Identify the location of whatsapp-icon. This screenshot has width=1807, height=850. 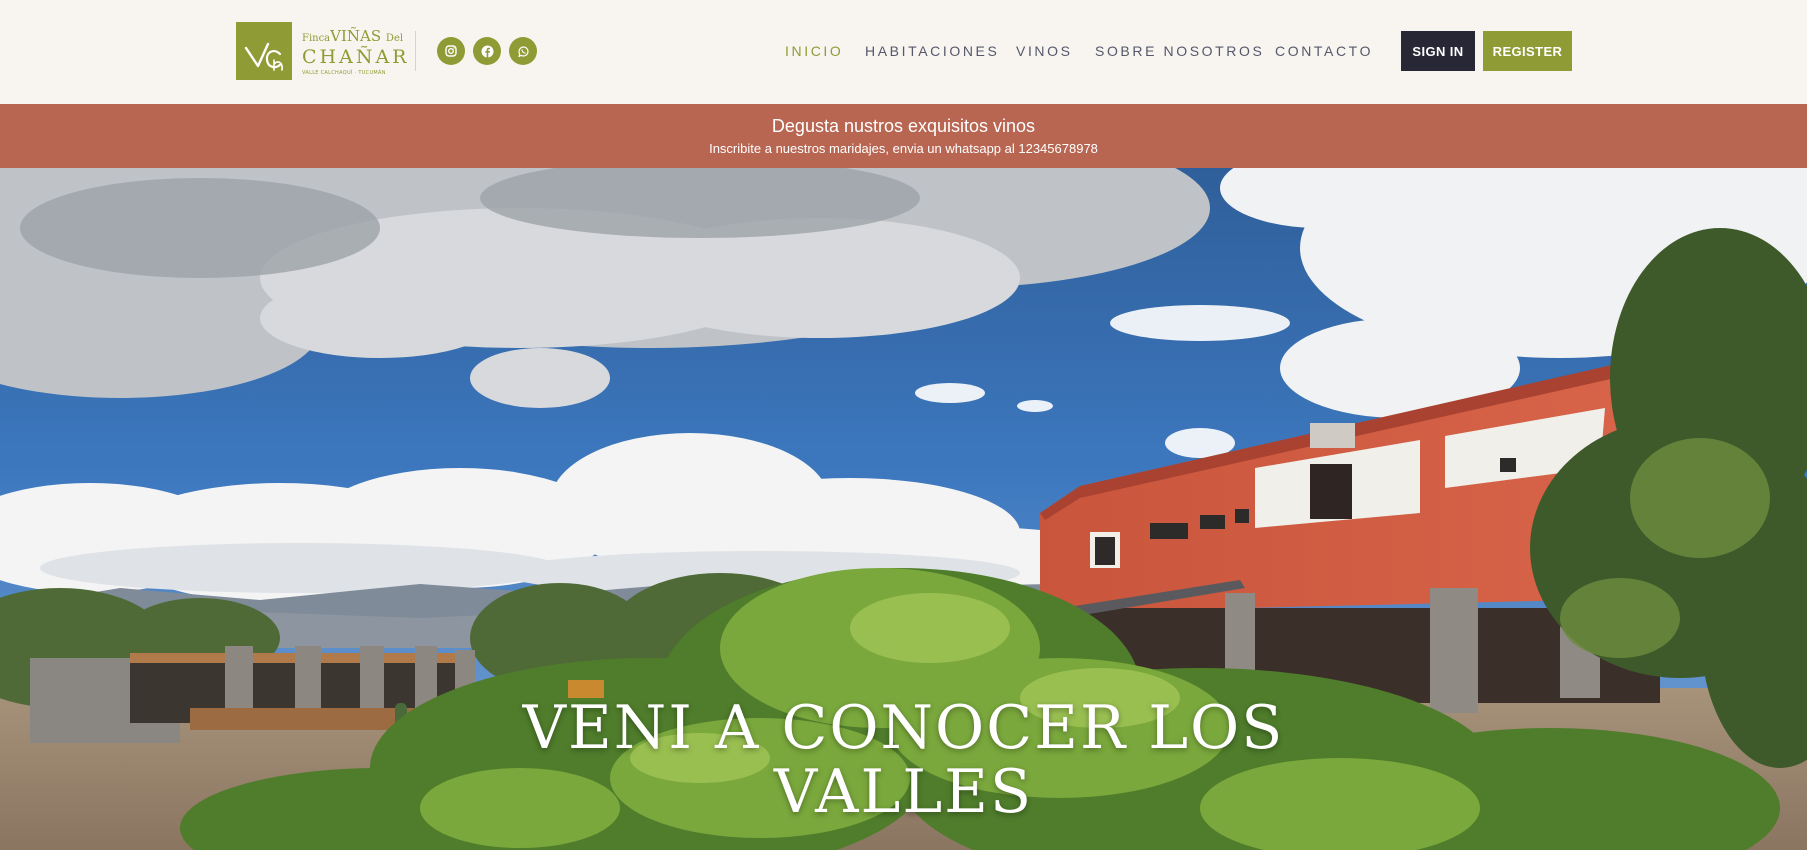
(523, 51).